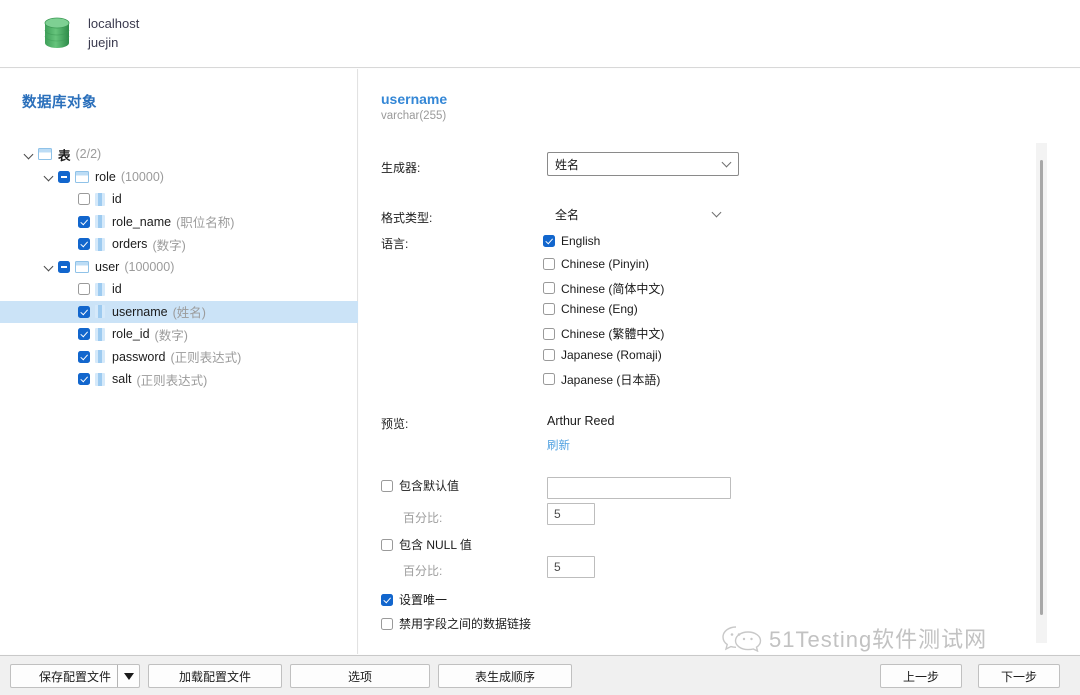  I want to click on load-profile-button: 加载配置文件, so click(215, 676).